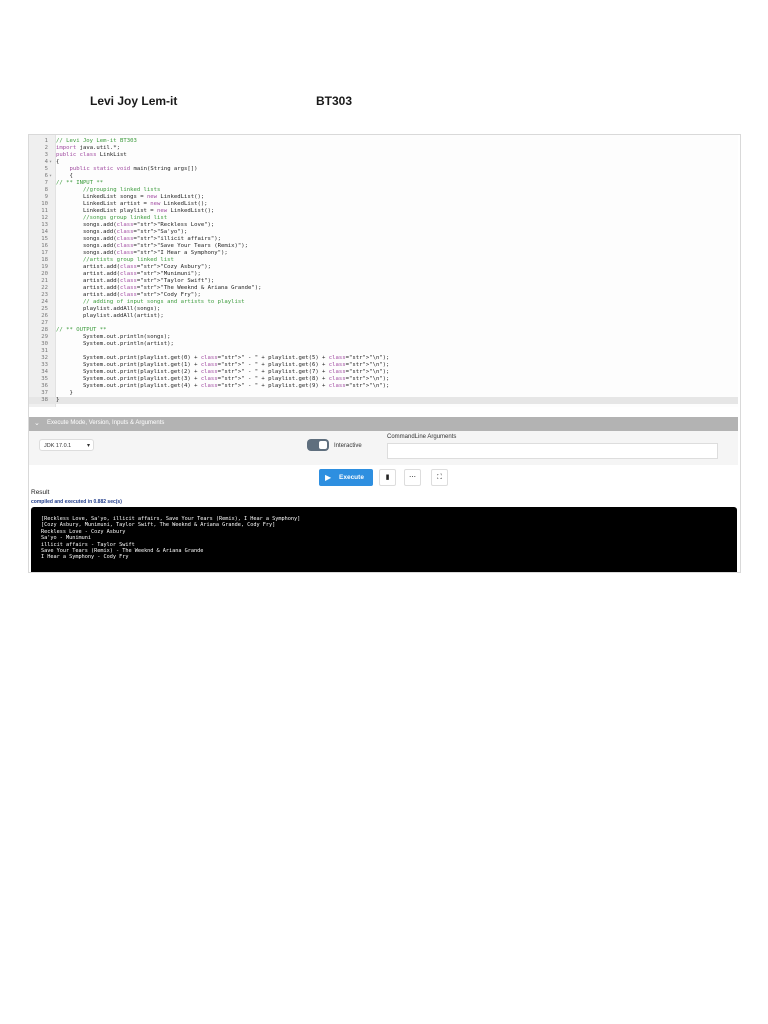 The height and width of the screenshot is (1024, 768). What do you see at coordinates (44, 225) in the screenshot?
I see `line-number: 13` at bounding box center [44, 225].